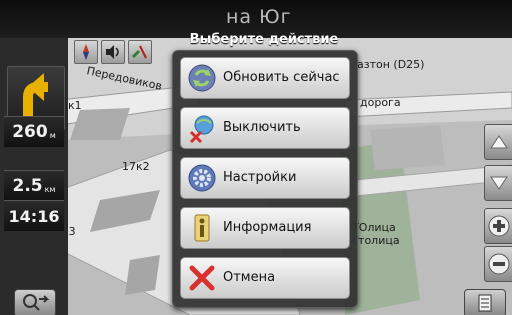 This screenshot has width=512, height=315. I want to click on distance-to-turn: 260 м, so click(34, 131).